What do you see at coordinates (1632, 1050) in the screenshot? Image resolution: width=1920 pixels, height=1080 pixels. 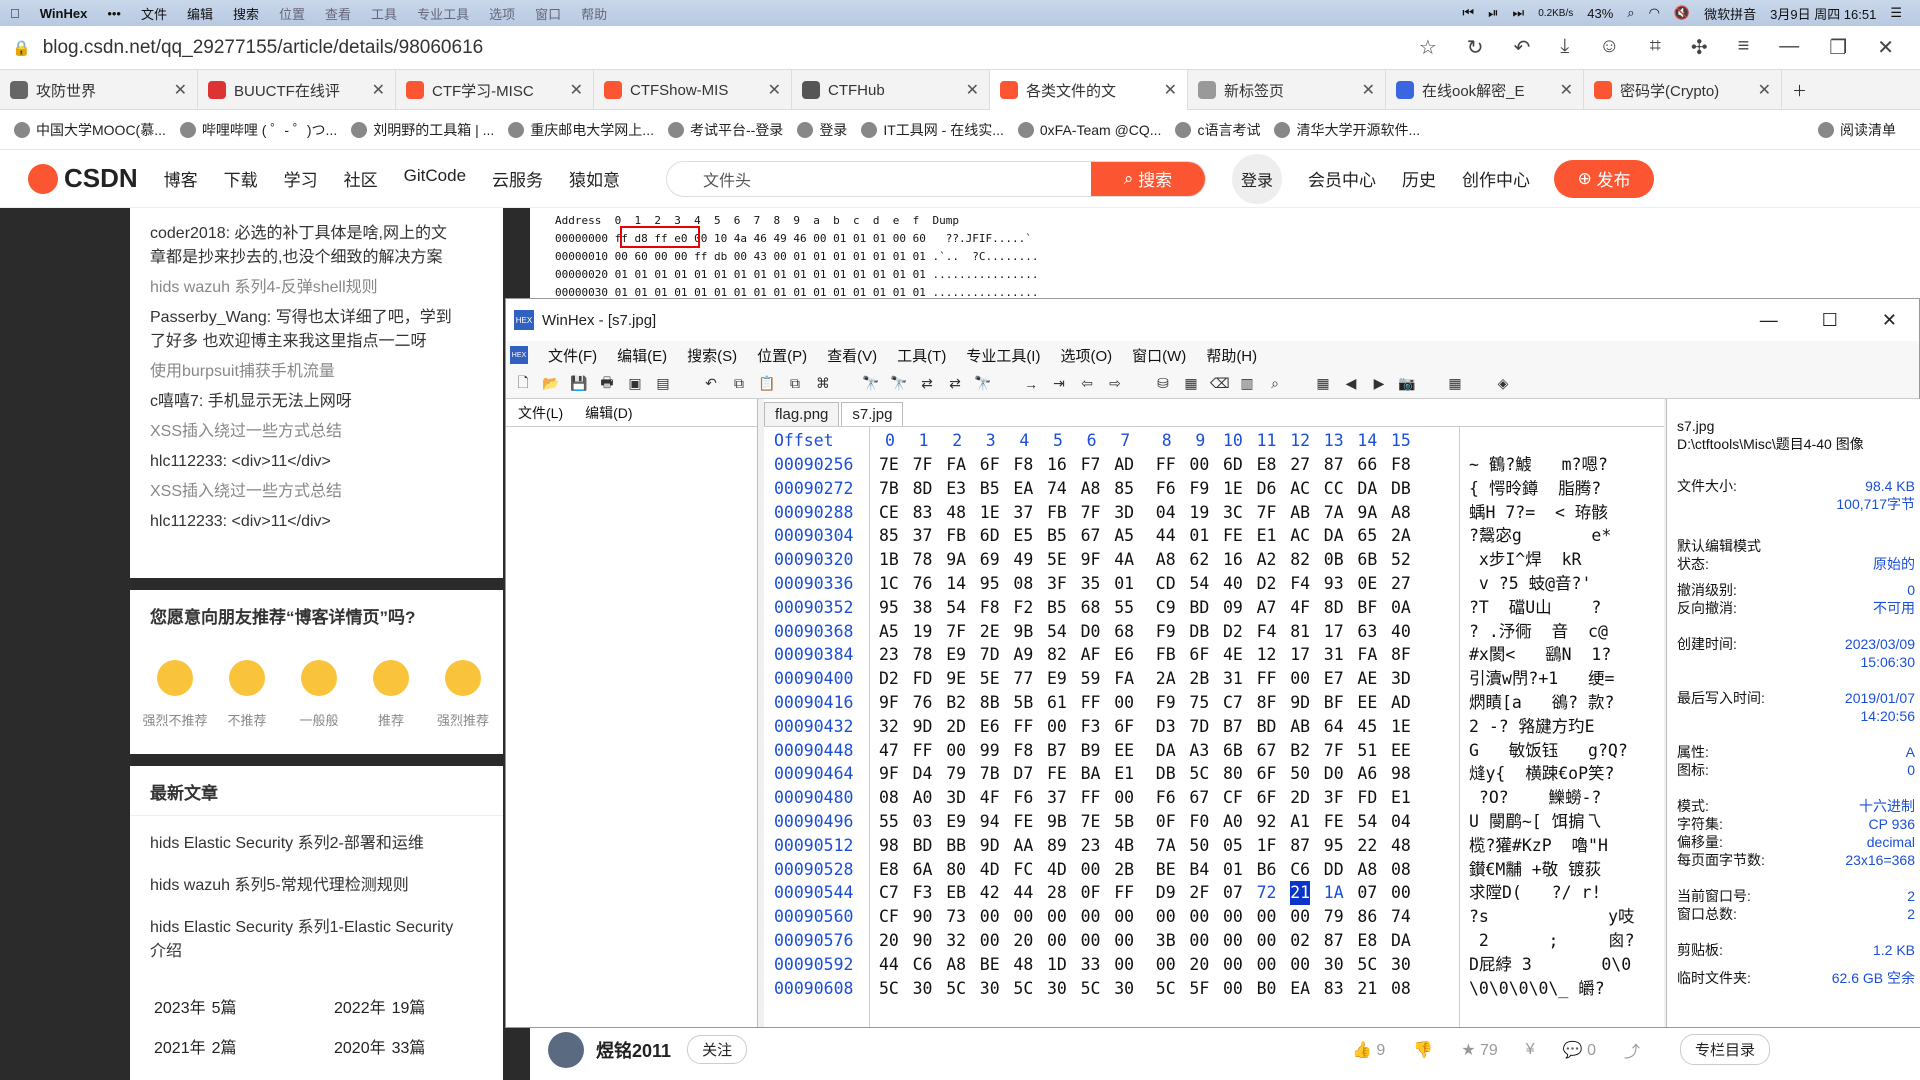 I see `share-icon: ⤴` at bounding box center [1632, 1050].